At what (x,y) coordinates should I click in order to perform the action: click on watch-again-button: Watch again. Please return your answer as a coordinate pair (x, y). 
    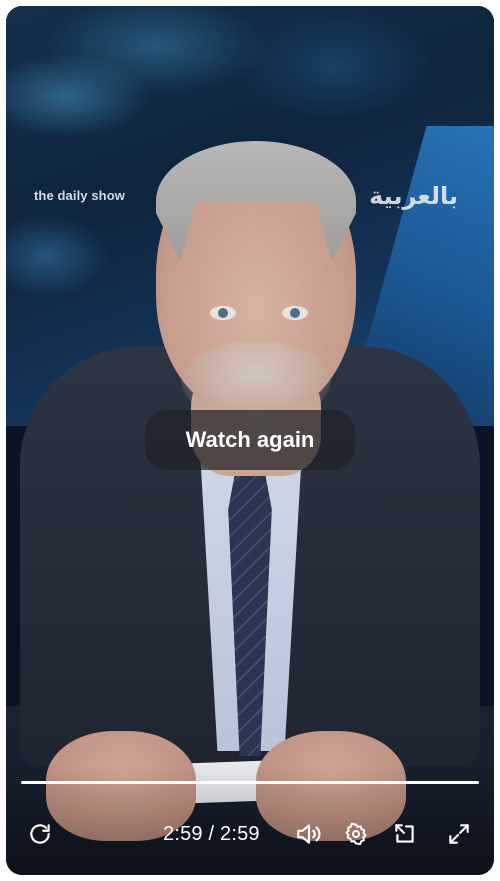
    Looking at the image, I should click on (250, 440).